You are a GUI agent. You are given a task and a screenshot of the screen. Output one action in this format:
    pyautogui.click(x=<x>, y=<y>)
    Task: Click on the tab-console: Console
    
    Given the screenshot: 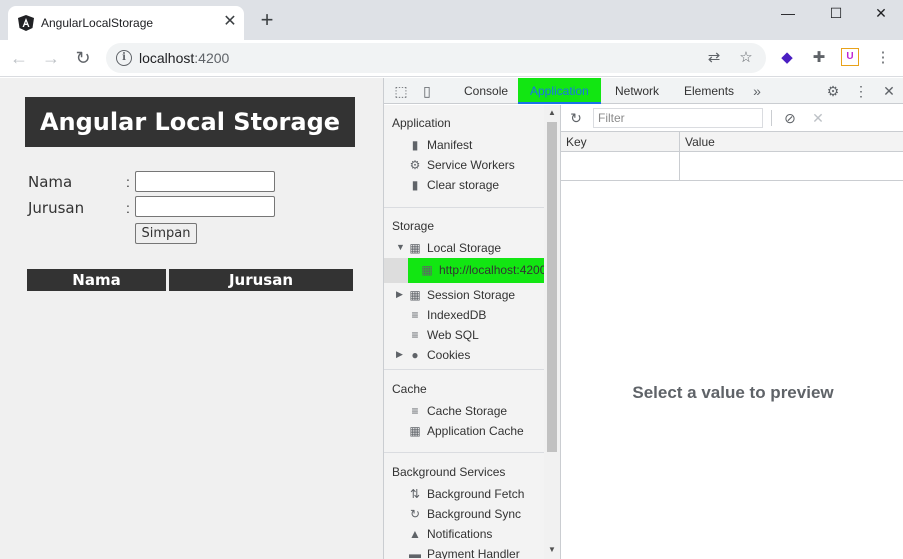 What is the action you would take?
    pyautogui.click(x=486, y=91)
    